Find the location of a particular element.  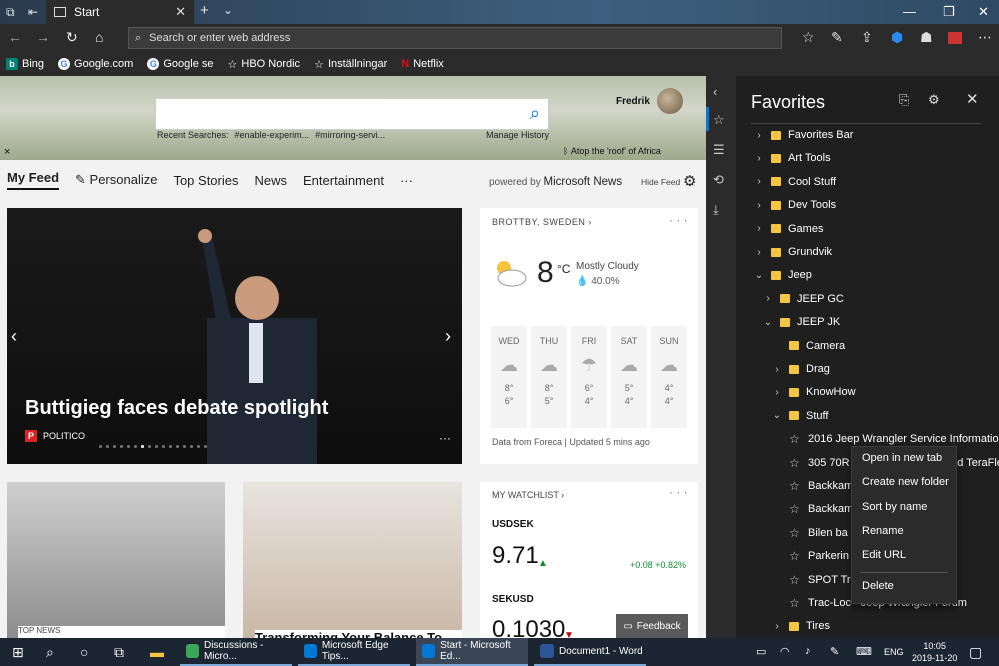

forecast-day: SAT ☁ 5° 4° is located at coordinates (629, 377).